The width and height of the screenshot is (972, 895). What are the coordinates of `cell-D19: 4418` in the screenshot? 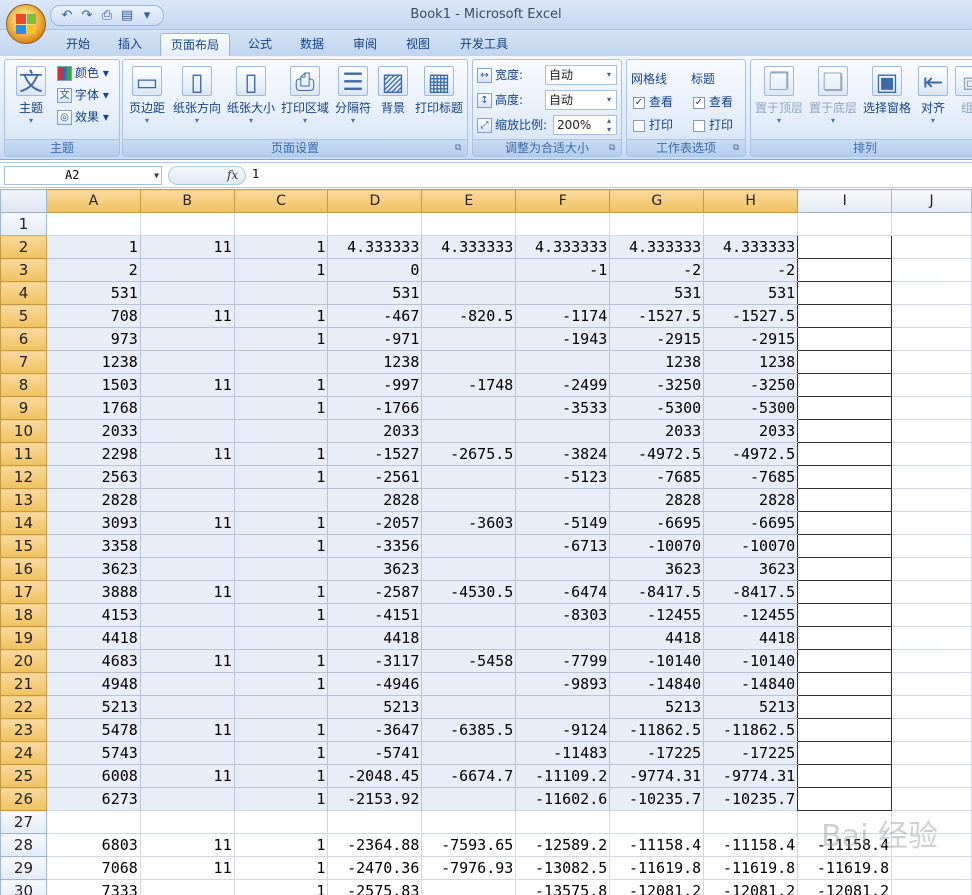 It's located at (375, 638).